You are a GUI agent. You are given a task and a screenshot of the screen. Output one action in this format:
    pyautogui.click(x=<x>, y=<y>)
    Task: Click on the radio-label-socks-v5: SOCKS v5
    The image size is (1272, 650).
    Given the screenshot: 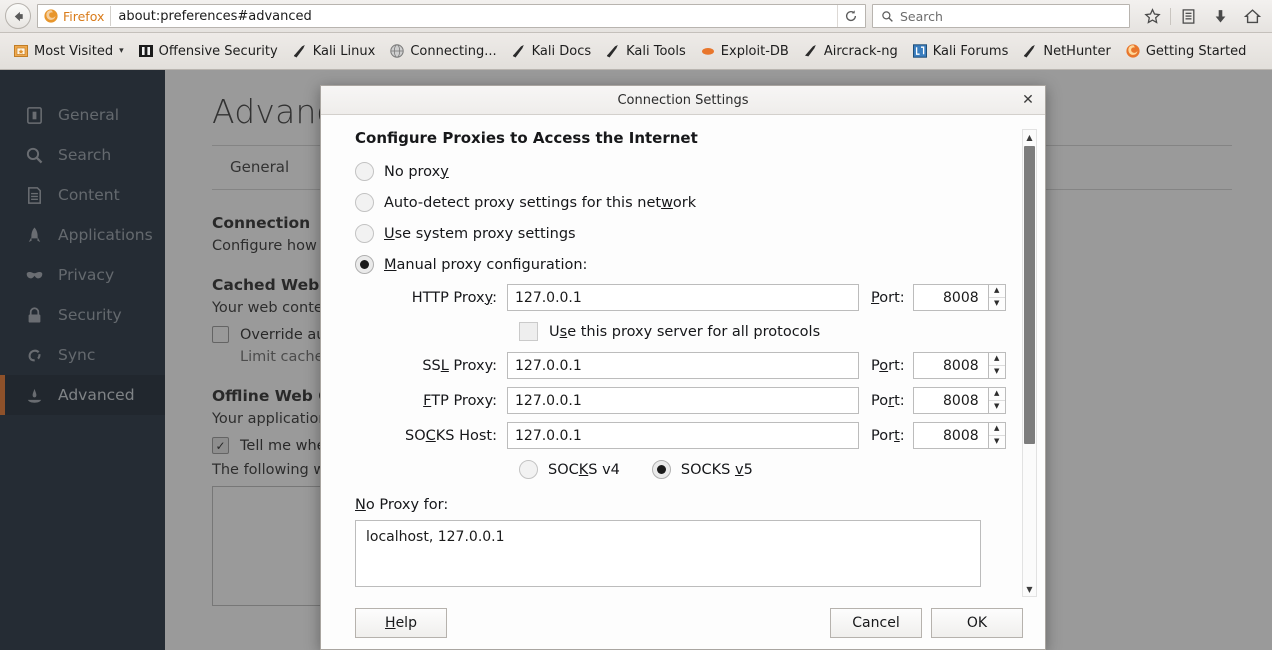 What is the action you would take?
    pyautogui.click(x=716, y=469)
    